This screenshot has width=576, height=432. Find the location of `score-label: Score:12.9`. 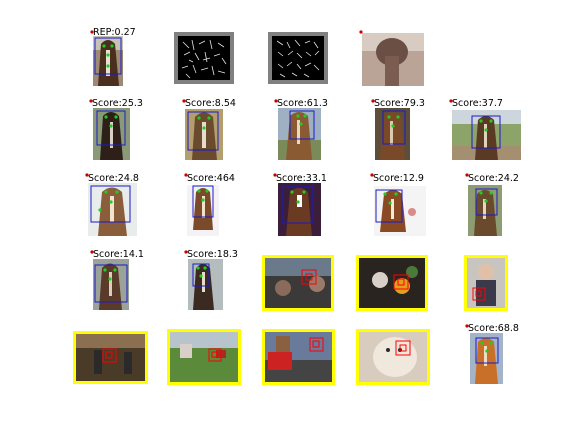

score-label: Score:12.9 is located at coordinates (398, 178).